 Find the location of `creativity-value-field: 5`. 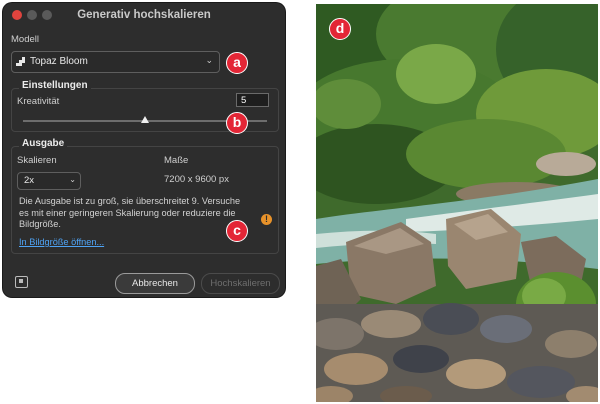

creativity-value-field: 5 is located at coordinates (252, 100).